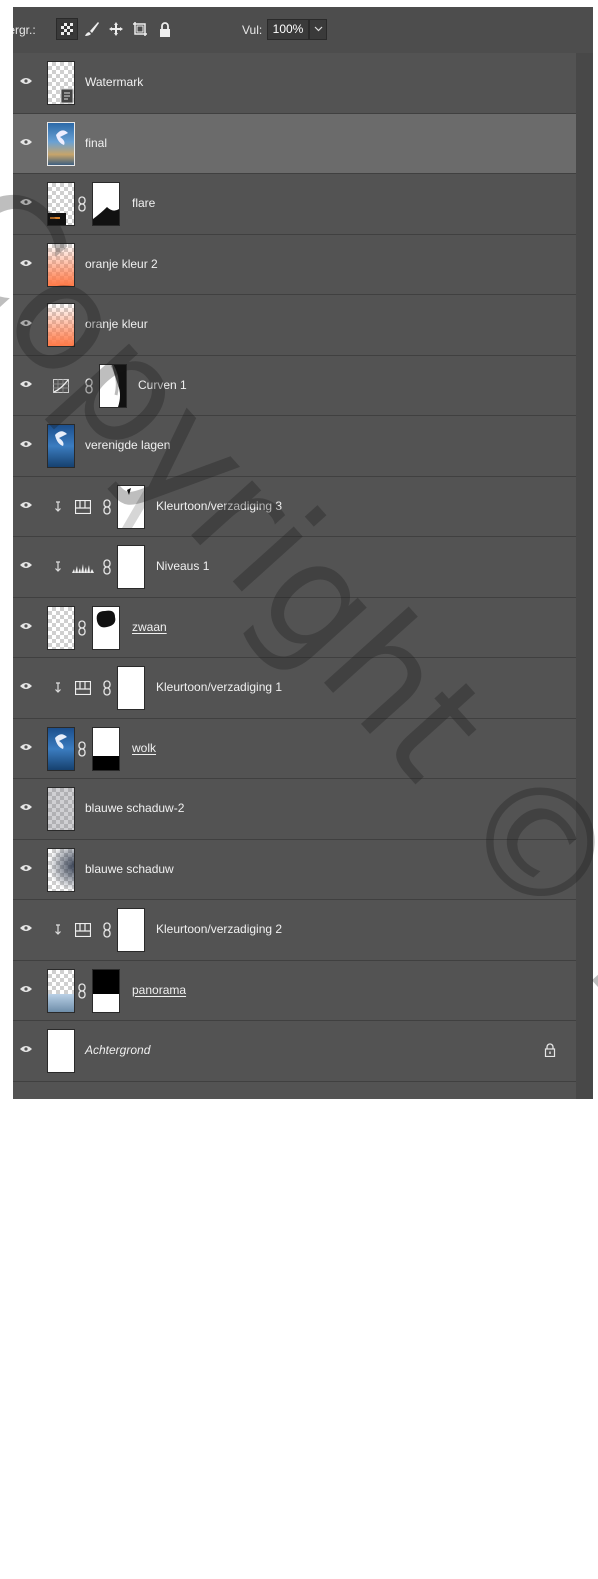  What do you see at coordinates (318, 29) in the screenshot?
I see `chevron-down-icon` at bounding box center [318, 29].